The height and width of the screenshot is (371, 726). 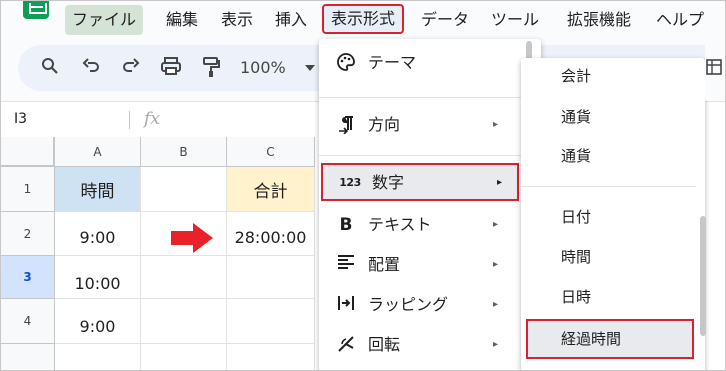 I want to click on cell-a4: 9:00, so click(x=98, y=321).